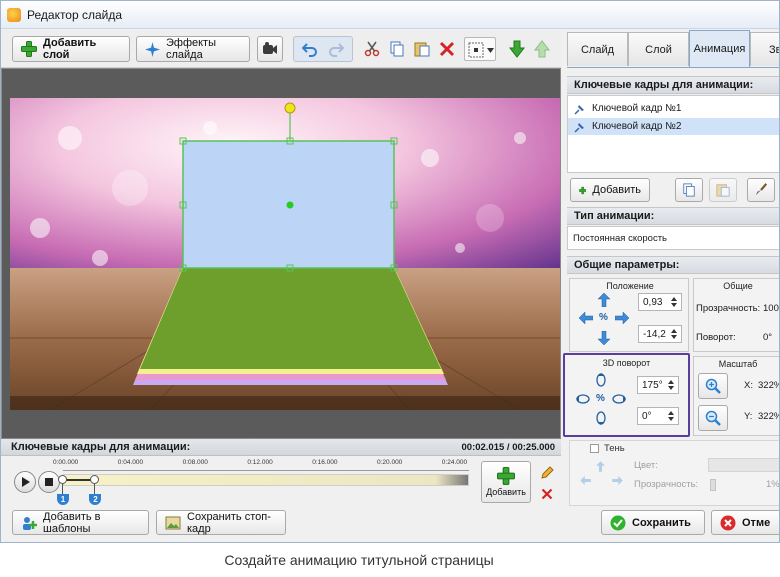  What do you see at coordinates (614, 448) in the screenshot?
I see `shadow-label: Тень` at bounding box center [614, 448].